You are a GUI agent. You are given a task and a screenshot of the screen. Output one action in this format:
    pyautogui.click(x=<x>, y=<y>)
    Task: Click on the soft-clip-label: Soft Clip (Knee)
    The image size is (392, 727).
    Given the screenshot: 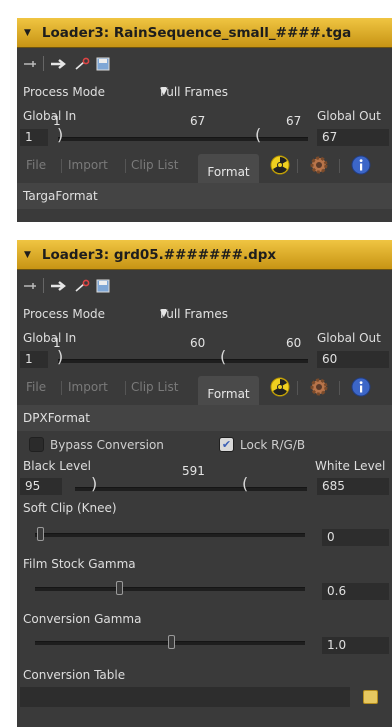 What is the action you would take?
    pyautogui.click(x=70, y=508)
    